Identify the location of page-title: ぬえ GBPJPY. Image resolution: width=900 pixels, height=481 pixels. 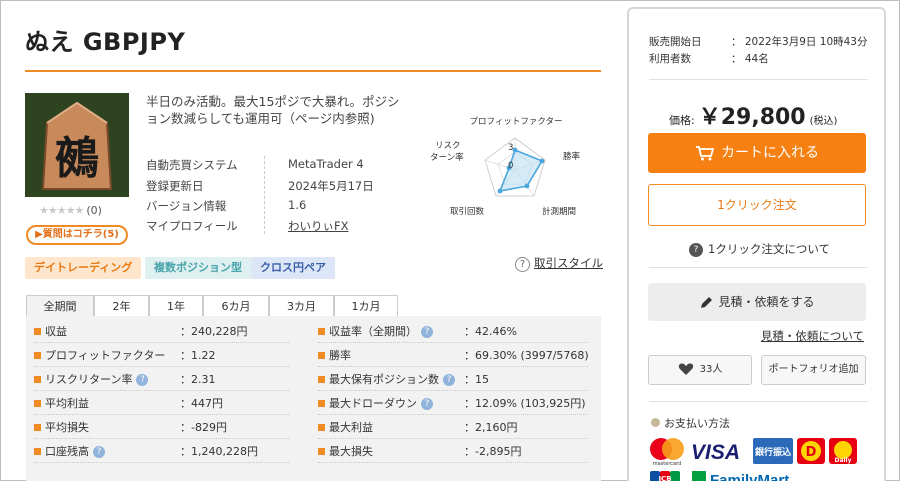
(105, 42).